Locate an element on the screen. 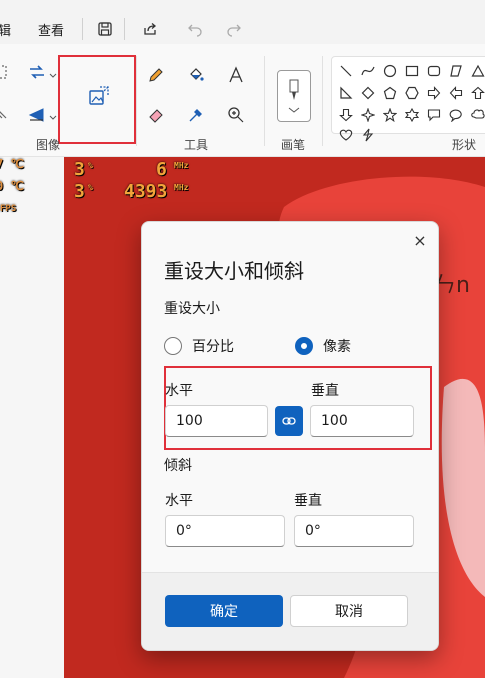  group-label-tools: 工具 is located at coordinates (196, 145).